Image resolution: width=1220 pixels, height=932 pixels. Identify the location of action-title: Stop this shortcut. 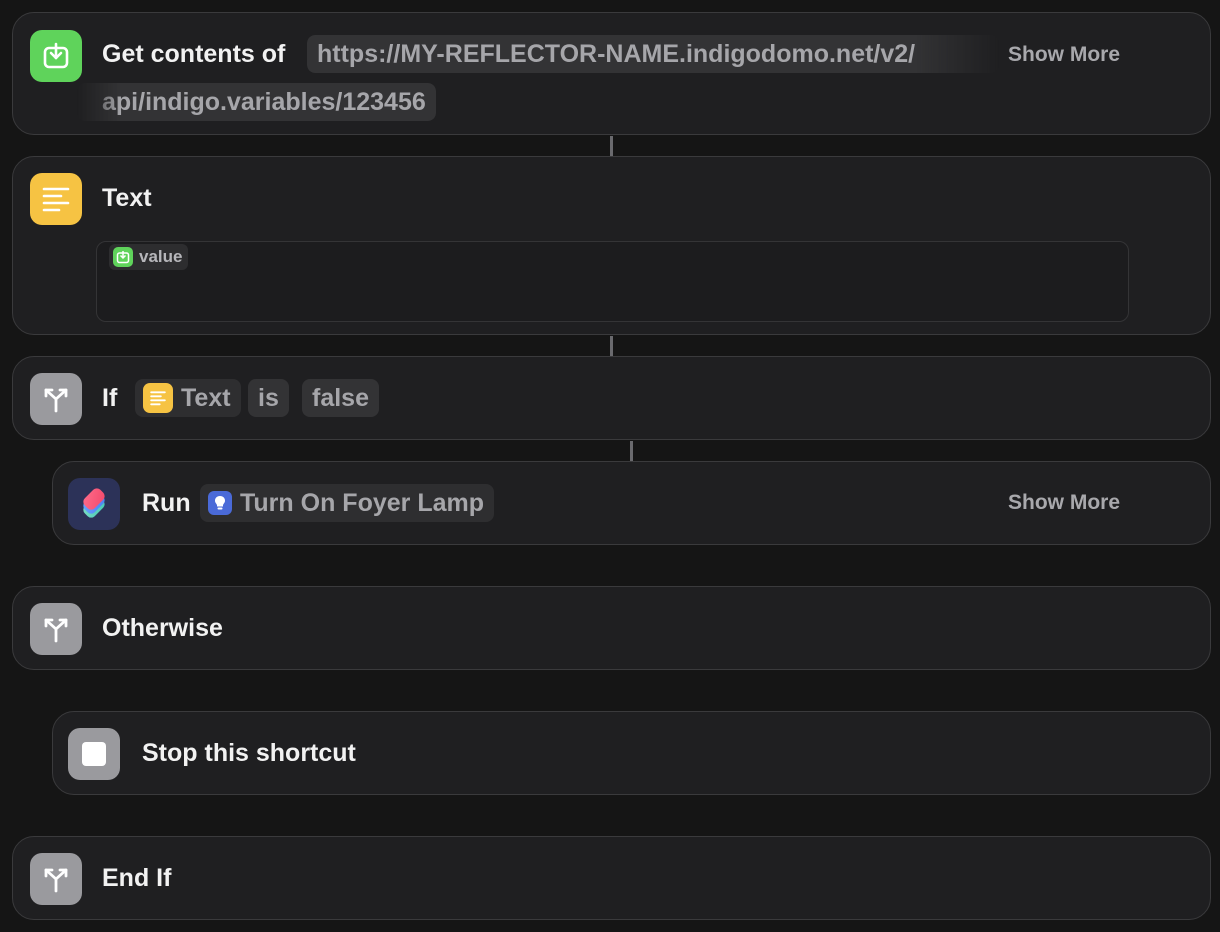
(249, 753).